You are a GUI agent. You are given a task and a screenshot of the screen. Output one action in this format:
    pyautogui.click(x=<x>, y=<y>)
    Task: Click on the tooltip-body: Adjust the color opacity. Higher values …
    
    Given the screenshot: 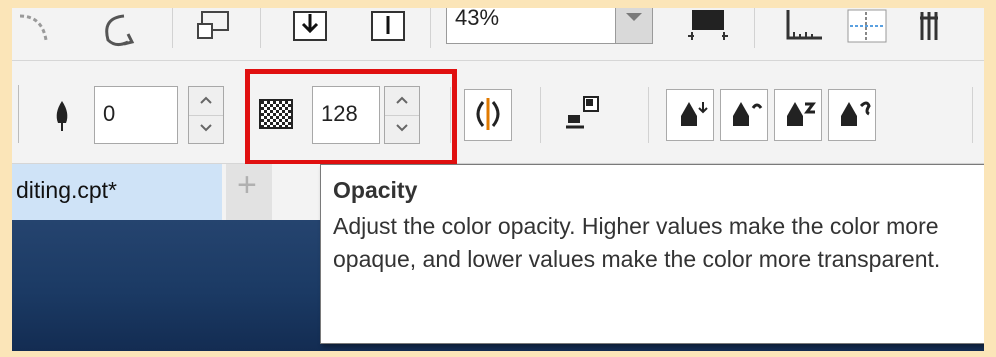 What is the action you would take?
    pyautogui.click(x=637, y=242)
    